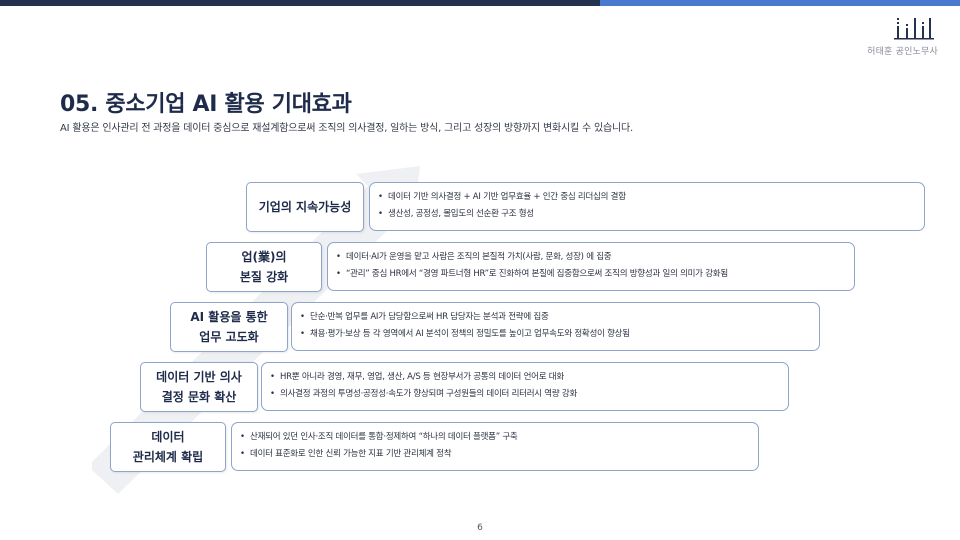 This screenshot has width=960, height=540. What do you see at coordinates (647, 197) in the screenshot?
I see `bullet-item: 데이터 기반 의사결정 + AI 기반 업무효율 + 인간 중심 리더십의 결합` at bounding box center [647, 197].